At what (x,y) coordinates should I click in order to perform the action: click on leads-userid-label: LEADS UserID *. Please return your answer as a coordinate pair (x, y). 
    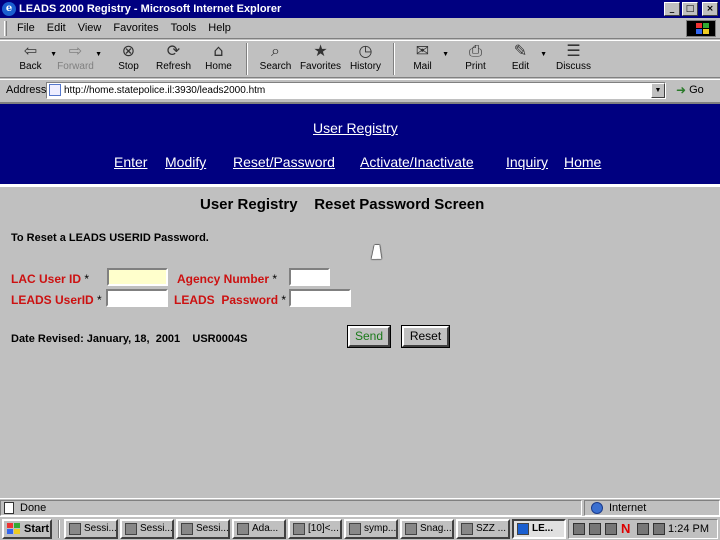
    Looking at the image, I should click on (56, 300).